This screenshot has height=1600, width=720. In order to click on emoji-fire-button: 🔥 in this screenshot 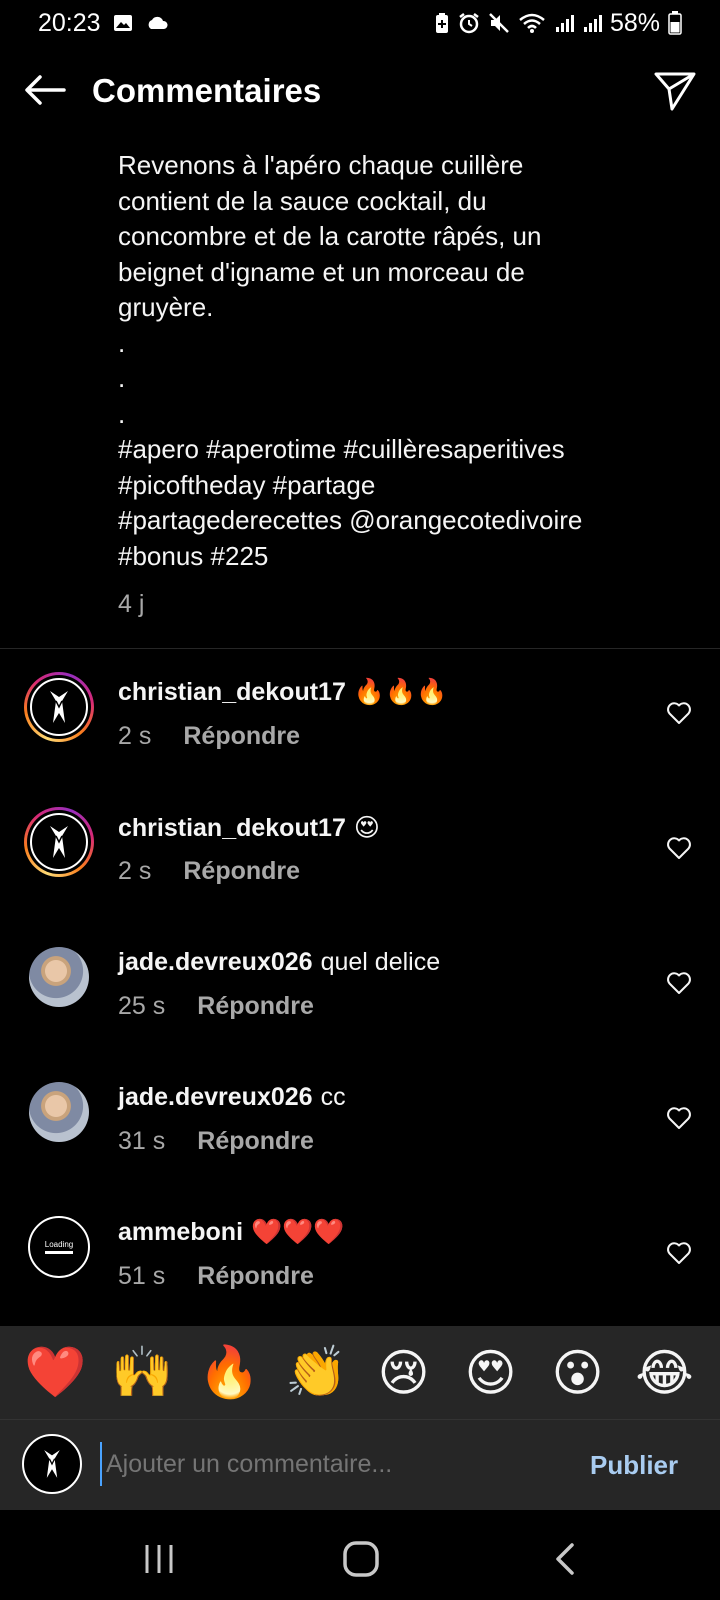, I will do `click(230, 1372)`.